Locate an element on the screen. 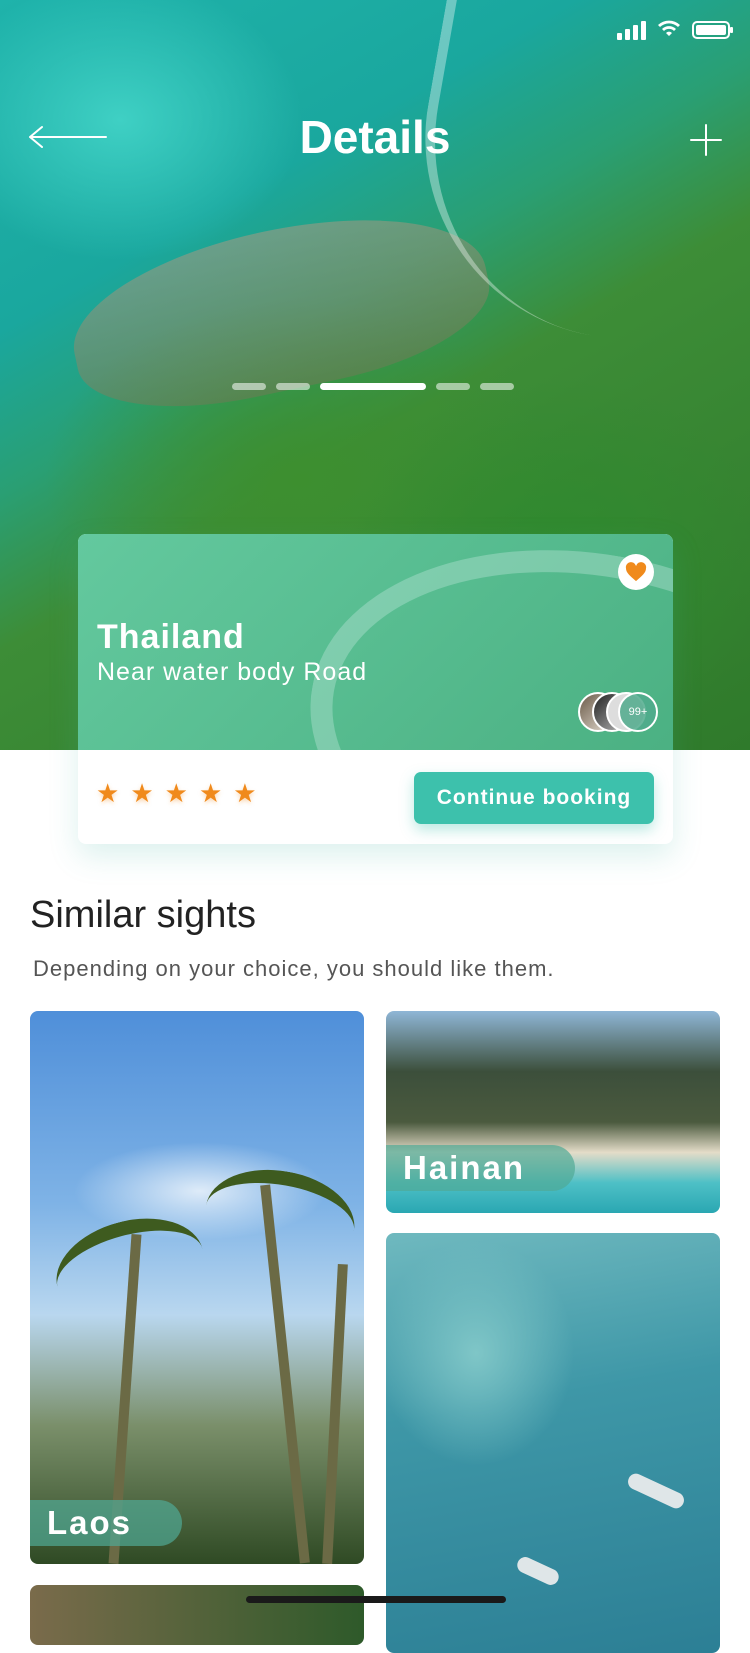  sight-label: Laos is located at coordinates (106, 1523).